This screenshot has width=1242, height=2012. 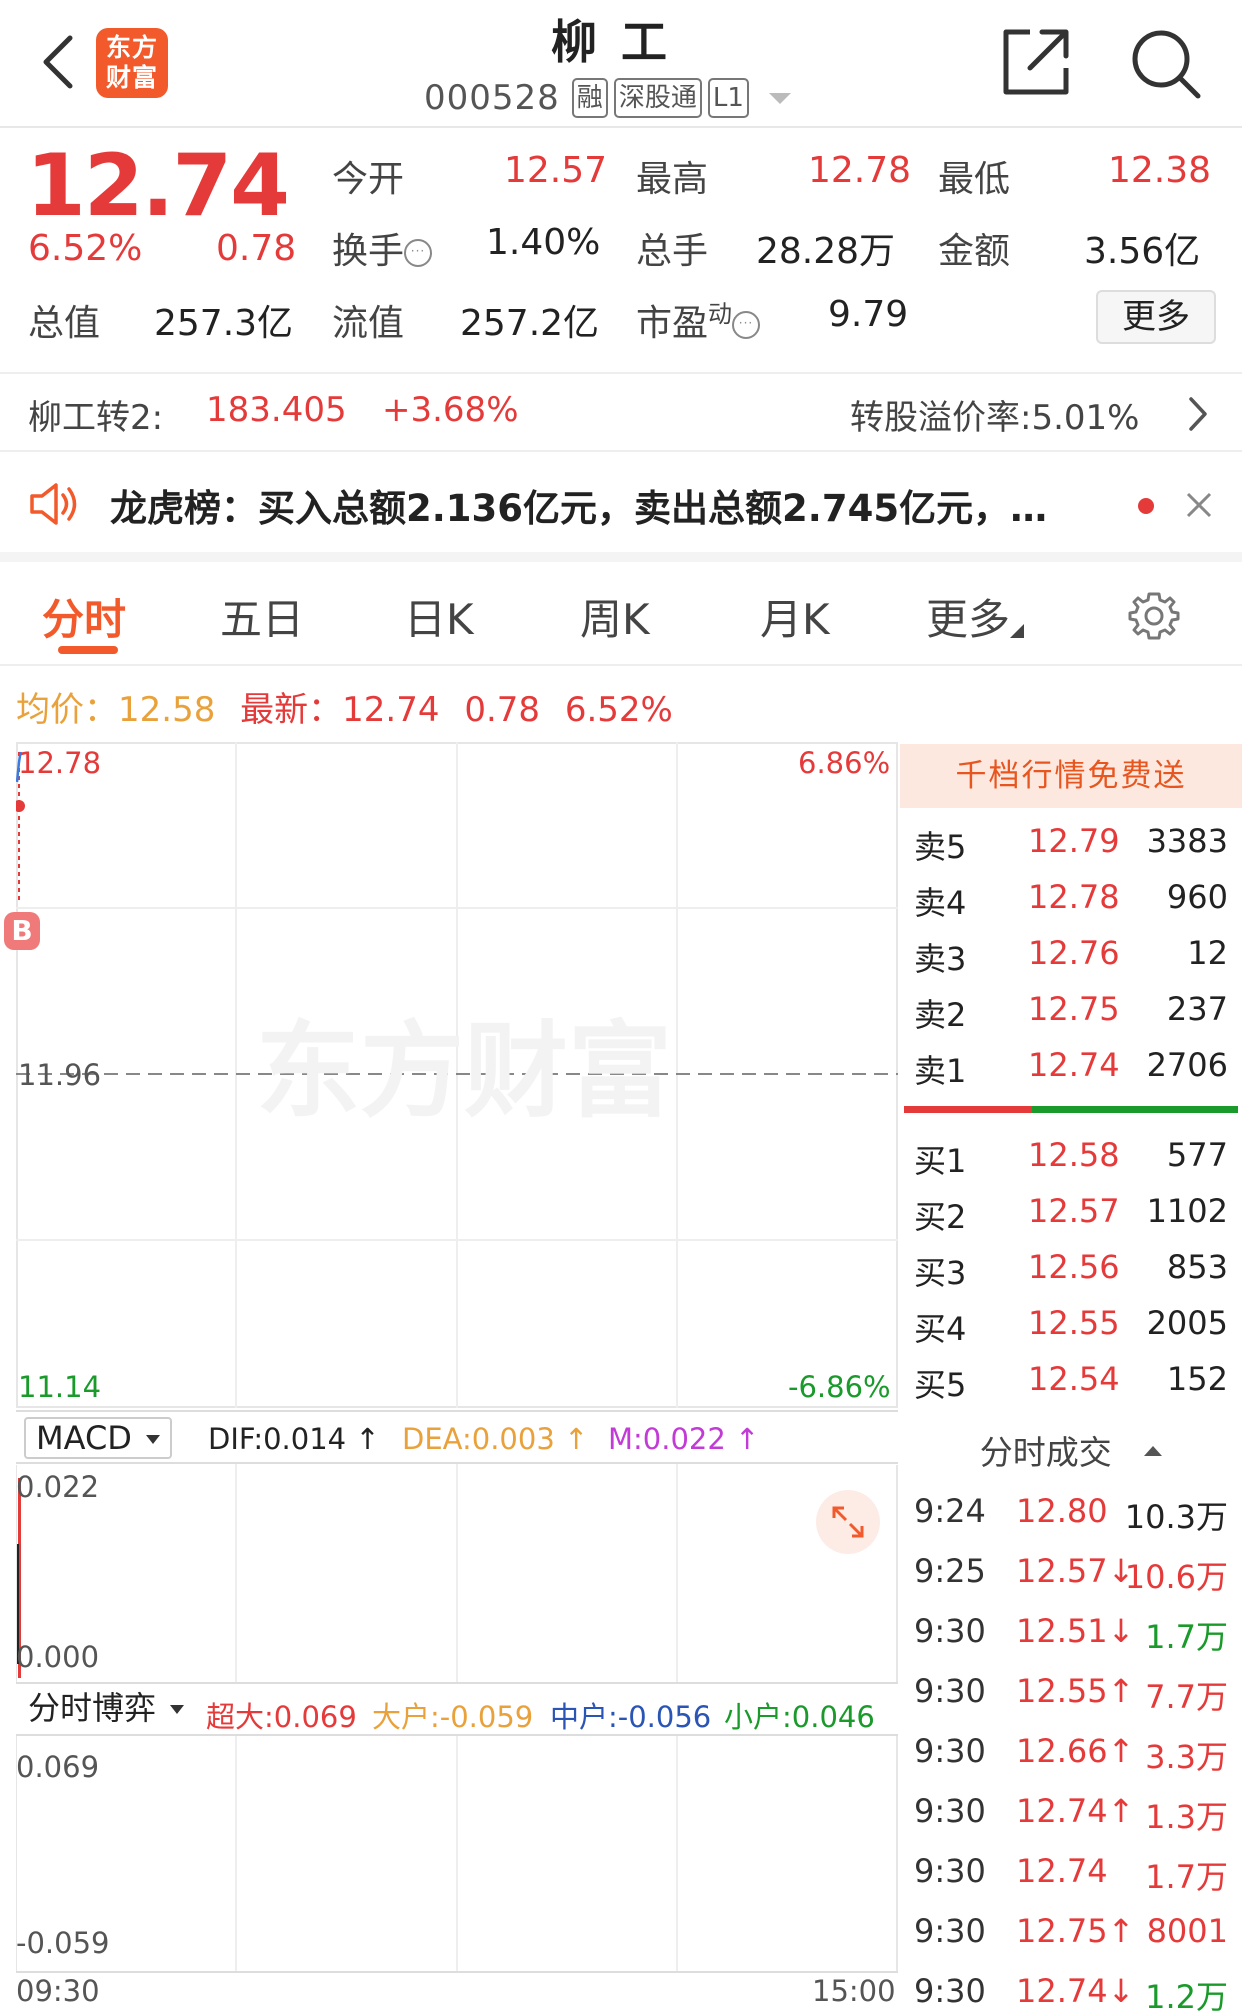 I want to click on settings-gear-icon, so click(x=1154, y=616).